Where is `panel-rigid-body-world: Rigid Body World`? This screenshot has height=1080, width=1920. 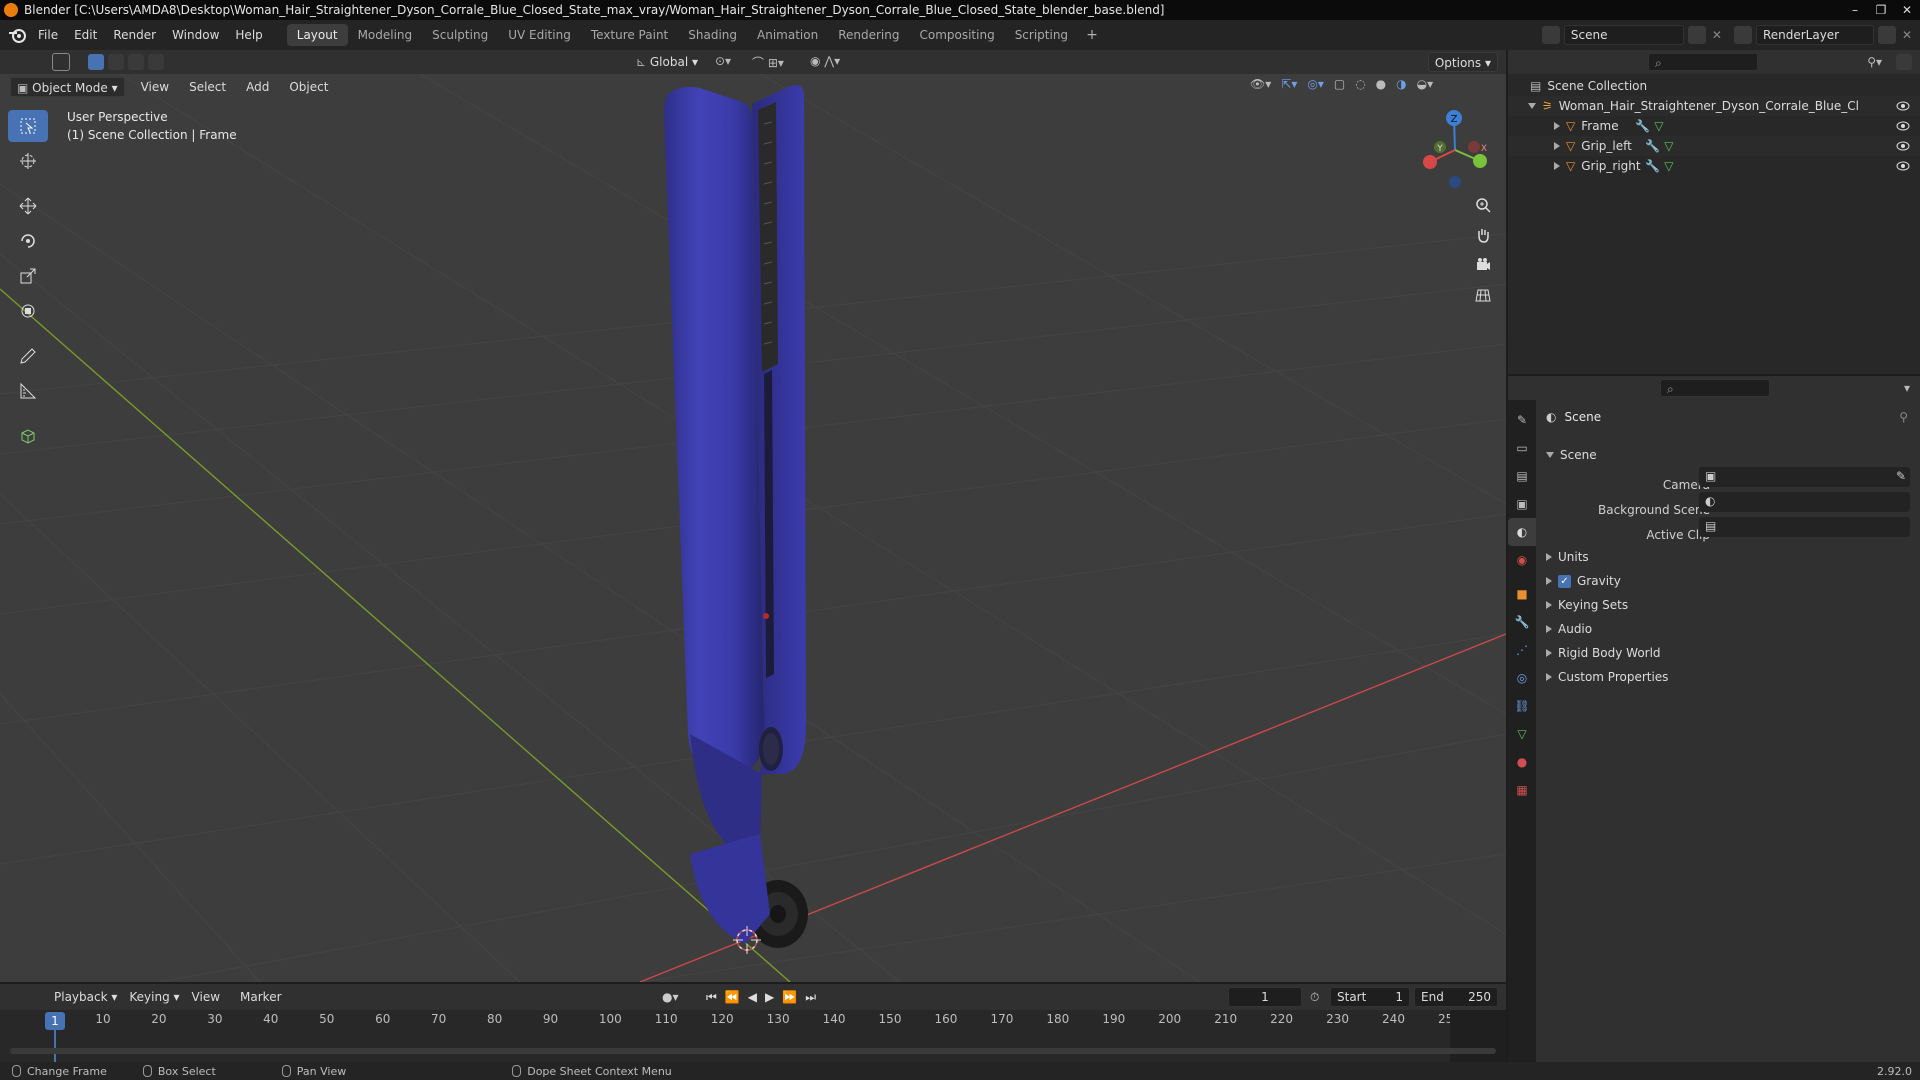
panel-rigid-body-world: Rigid Body World is located at coordinates (1728, 653).